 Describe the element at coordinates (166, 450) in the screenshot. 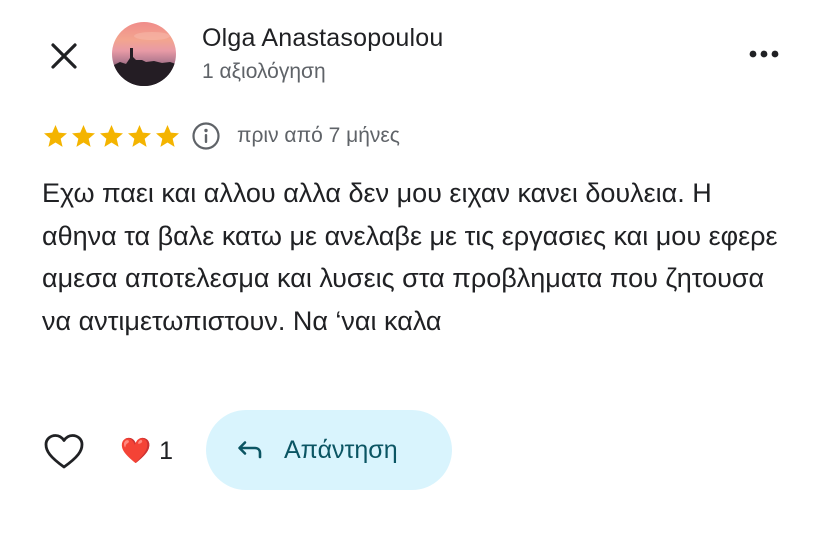

I see `reaction-count: 1` at that location.